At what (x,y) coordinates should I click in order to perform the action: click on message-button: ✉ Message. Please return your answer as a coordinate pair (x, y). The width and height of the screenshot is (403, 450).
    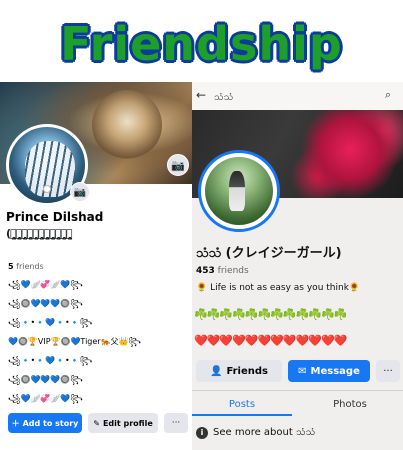
    Looking at the image, I should click on (329, 371).